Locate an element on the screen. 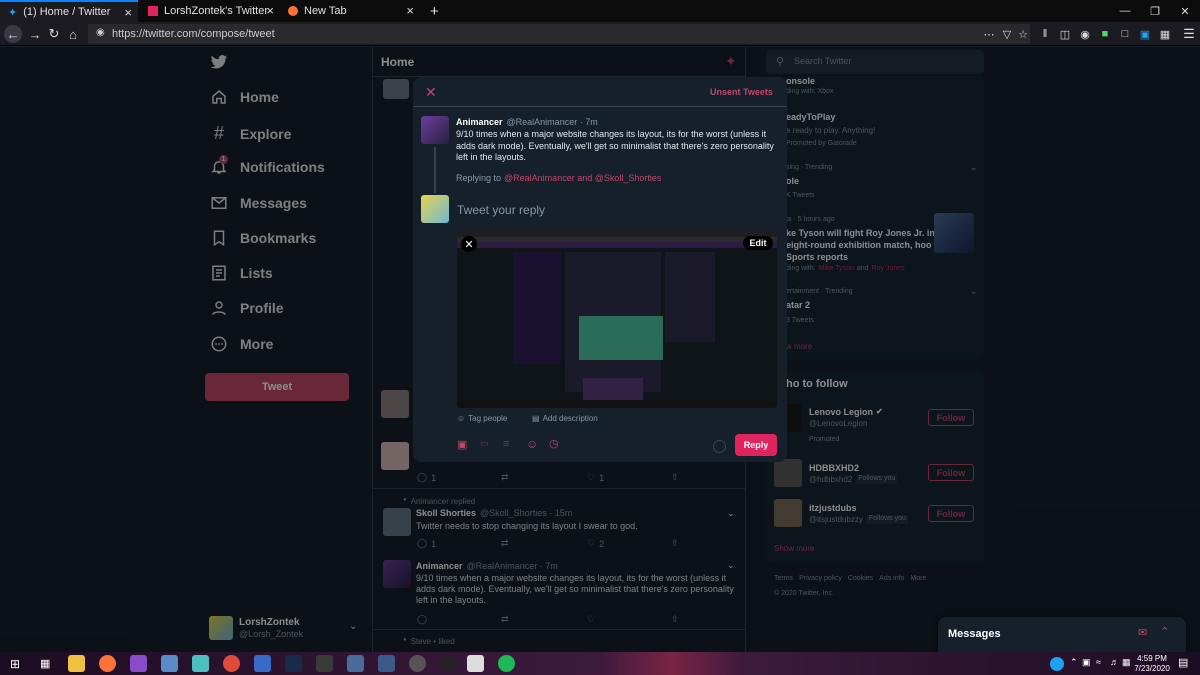 The image size is (1200, 675). language-icon: ▦ is located at coordinates (1126, 662).